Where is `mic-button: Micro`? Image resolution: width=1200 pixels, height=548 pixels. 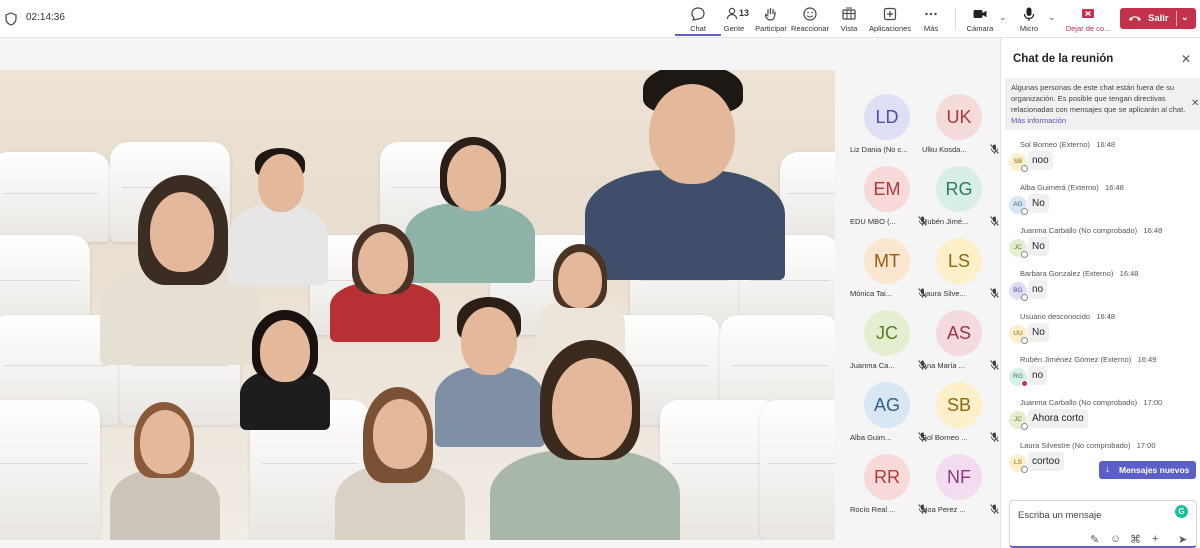 mic-button: Micro is located at coordinates (1029, 20).